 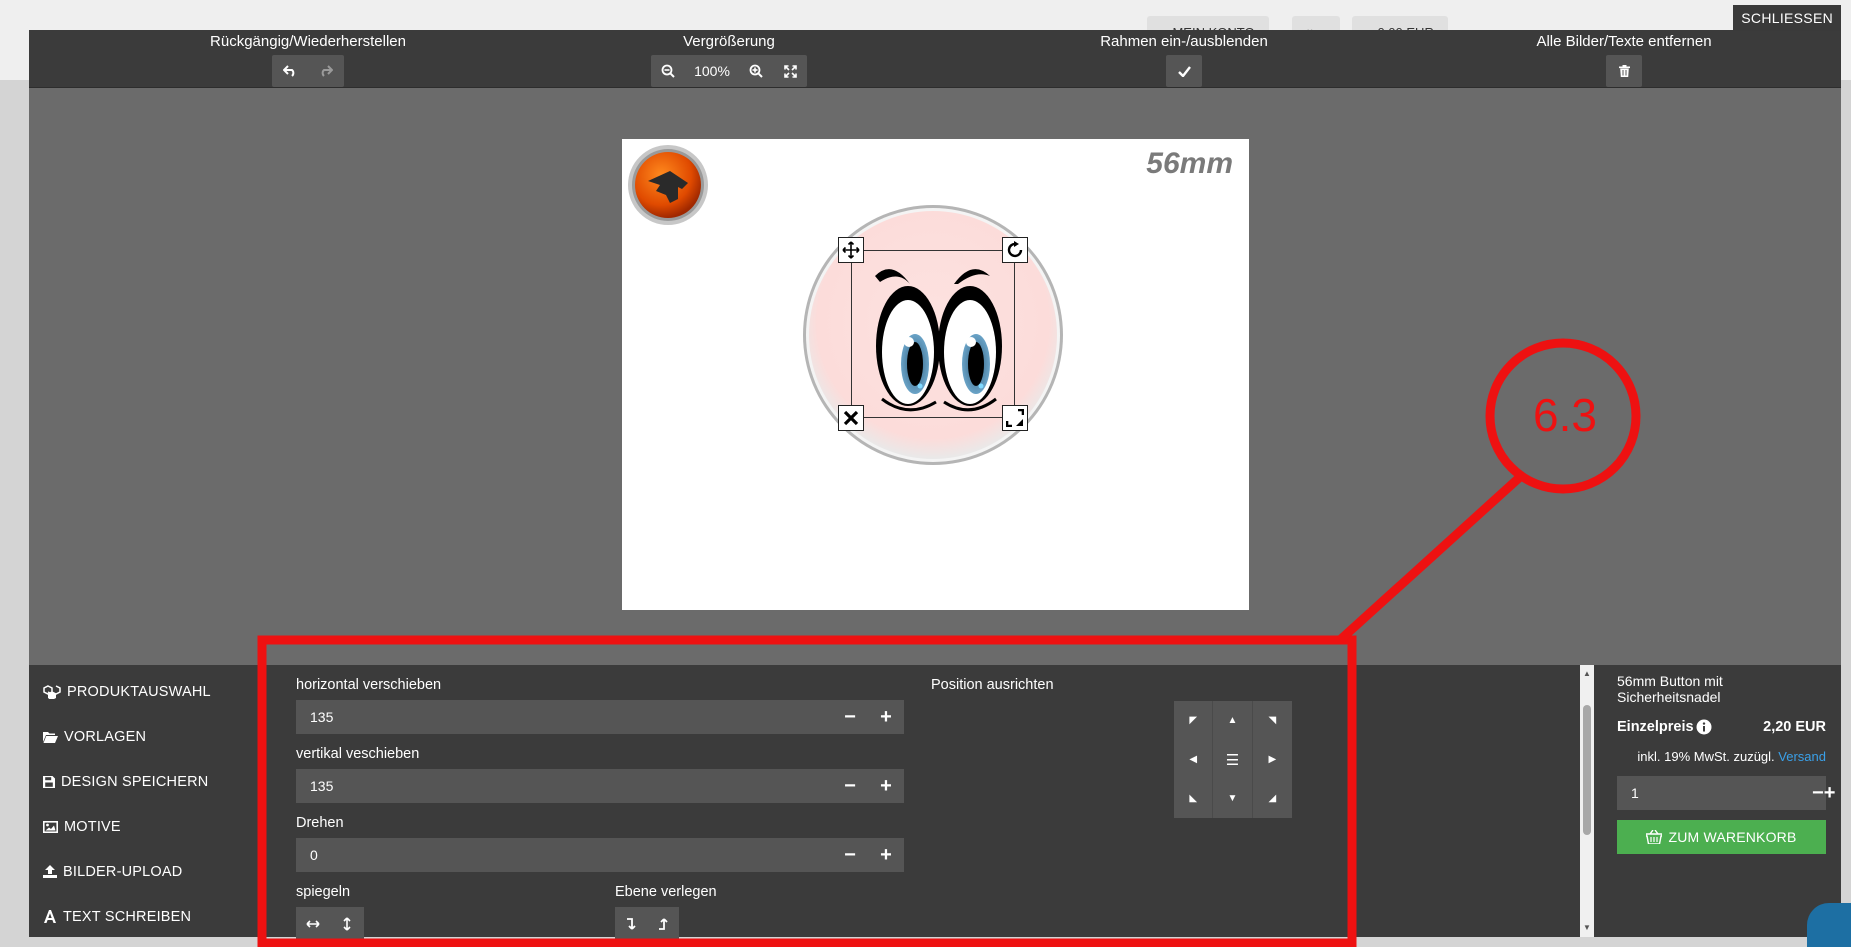 What do you see at coordinates (127, 916) in the screenshot?
I see `nav-item-label: TEXT SCHREIBEN` at bounding box center [127, 916].